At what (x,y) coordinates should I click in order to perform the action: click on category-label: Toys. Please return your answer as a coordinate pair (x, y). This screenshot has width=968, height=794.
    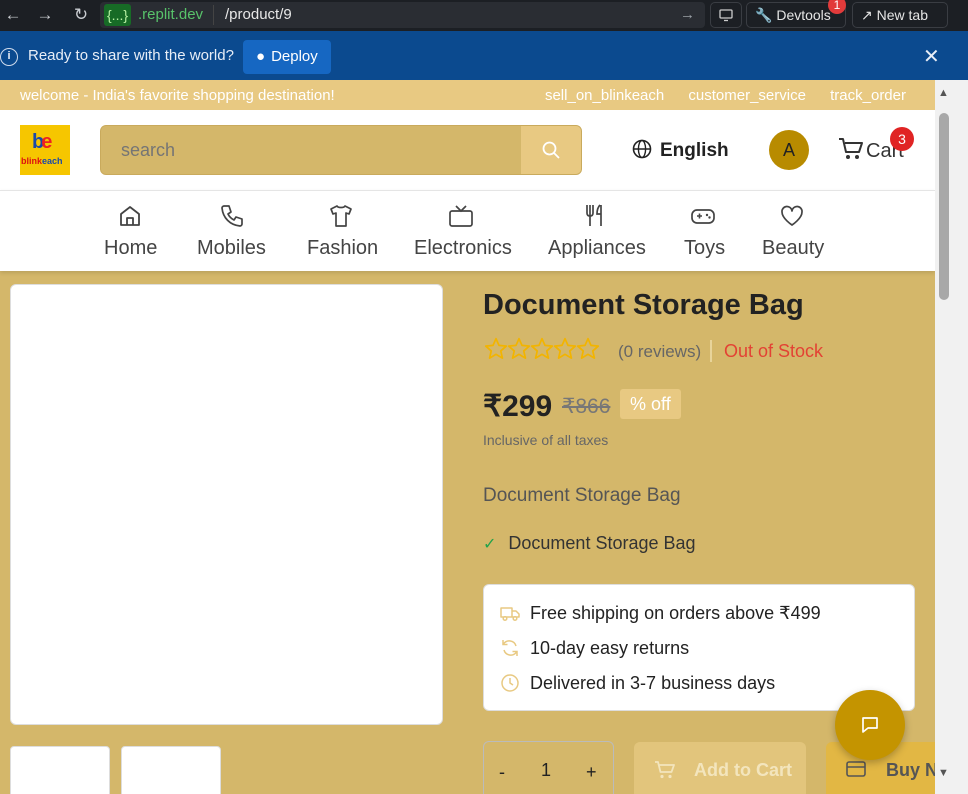
    Looking at the image, I should click on (705, 248).